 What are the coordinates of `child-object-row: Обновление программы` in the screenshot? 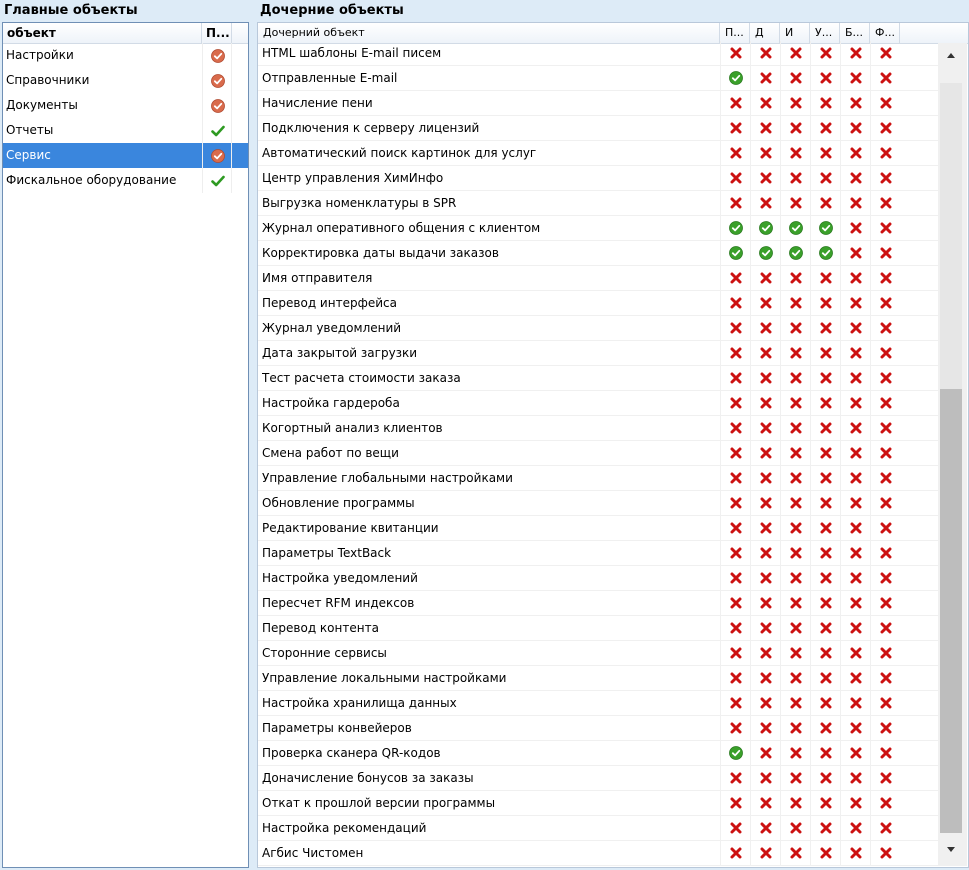 It's located at (598, 503).